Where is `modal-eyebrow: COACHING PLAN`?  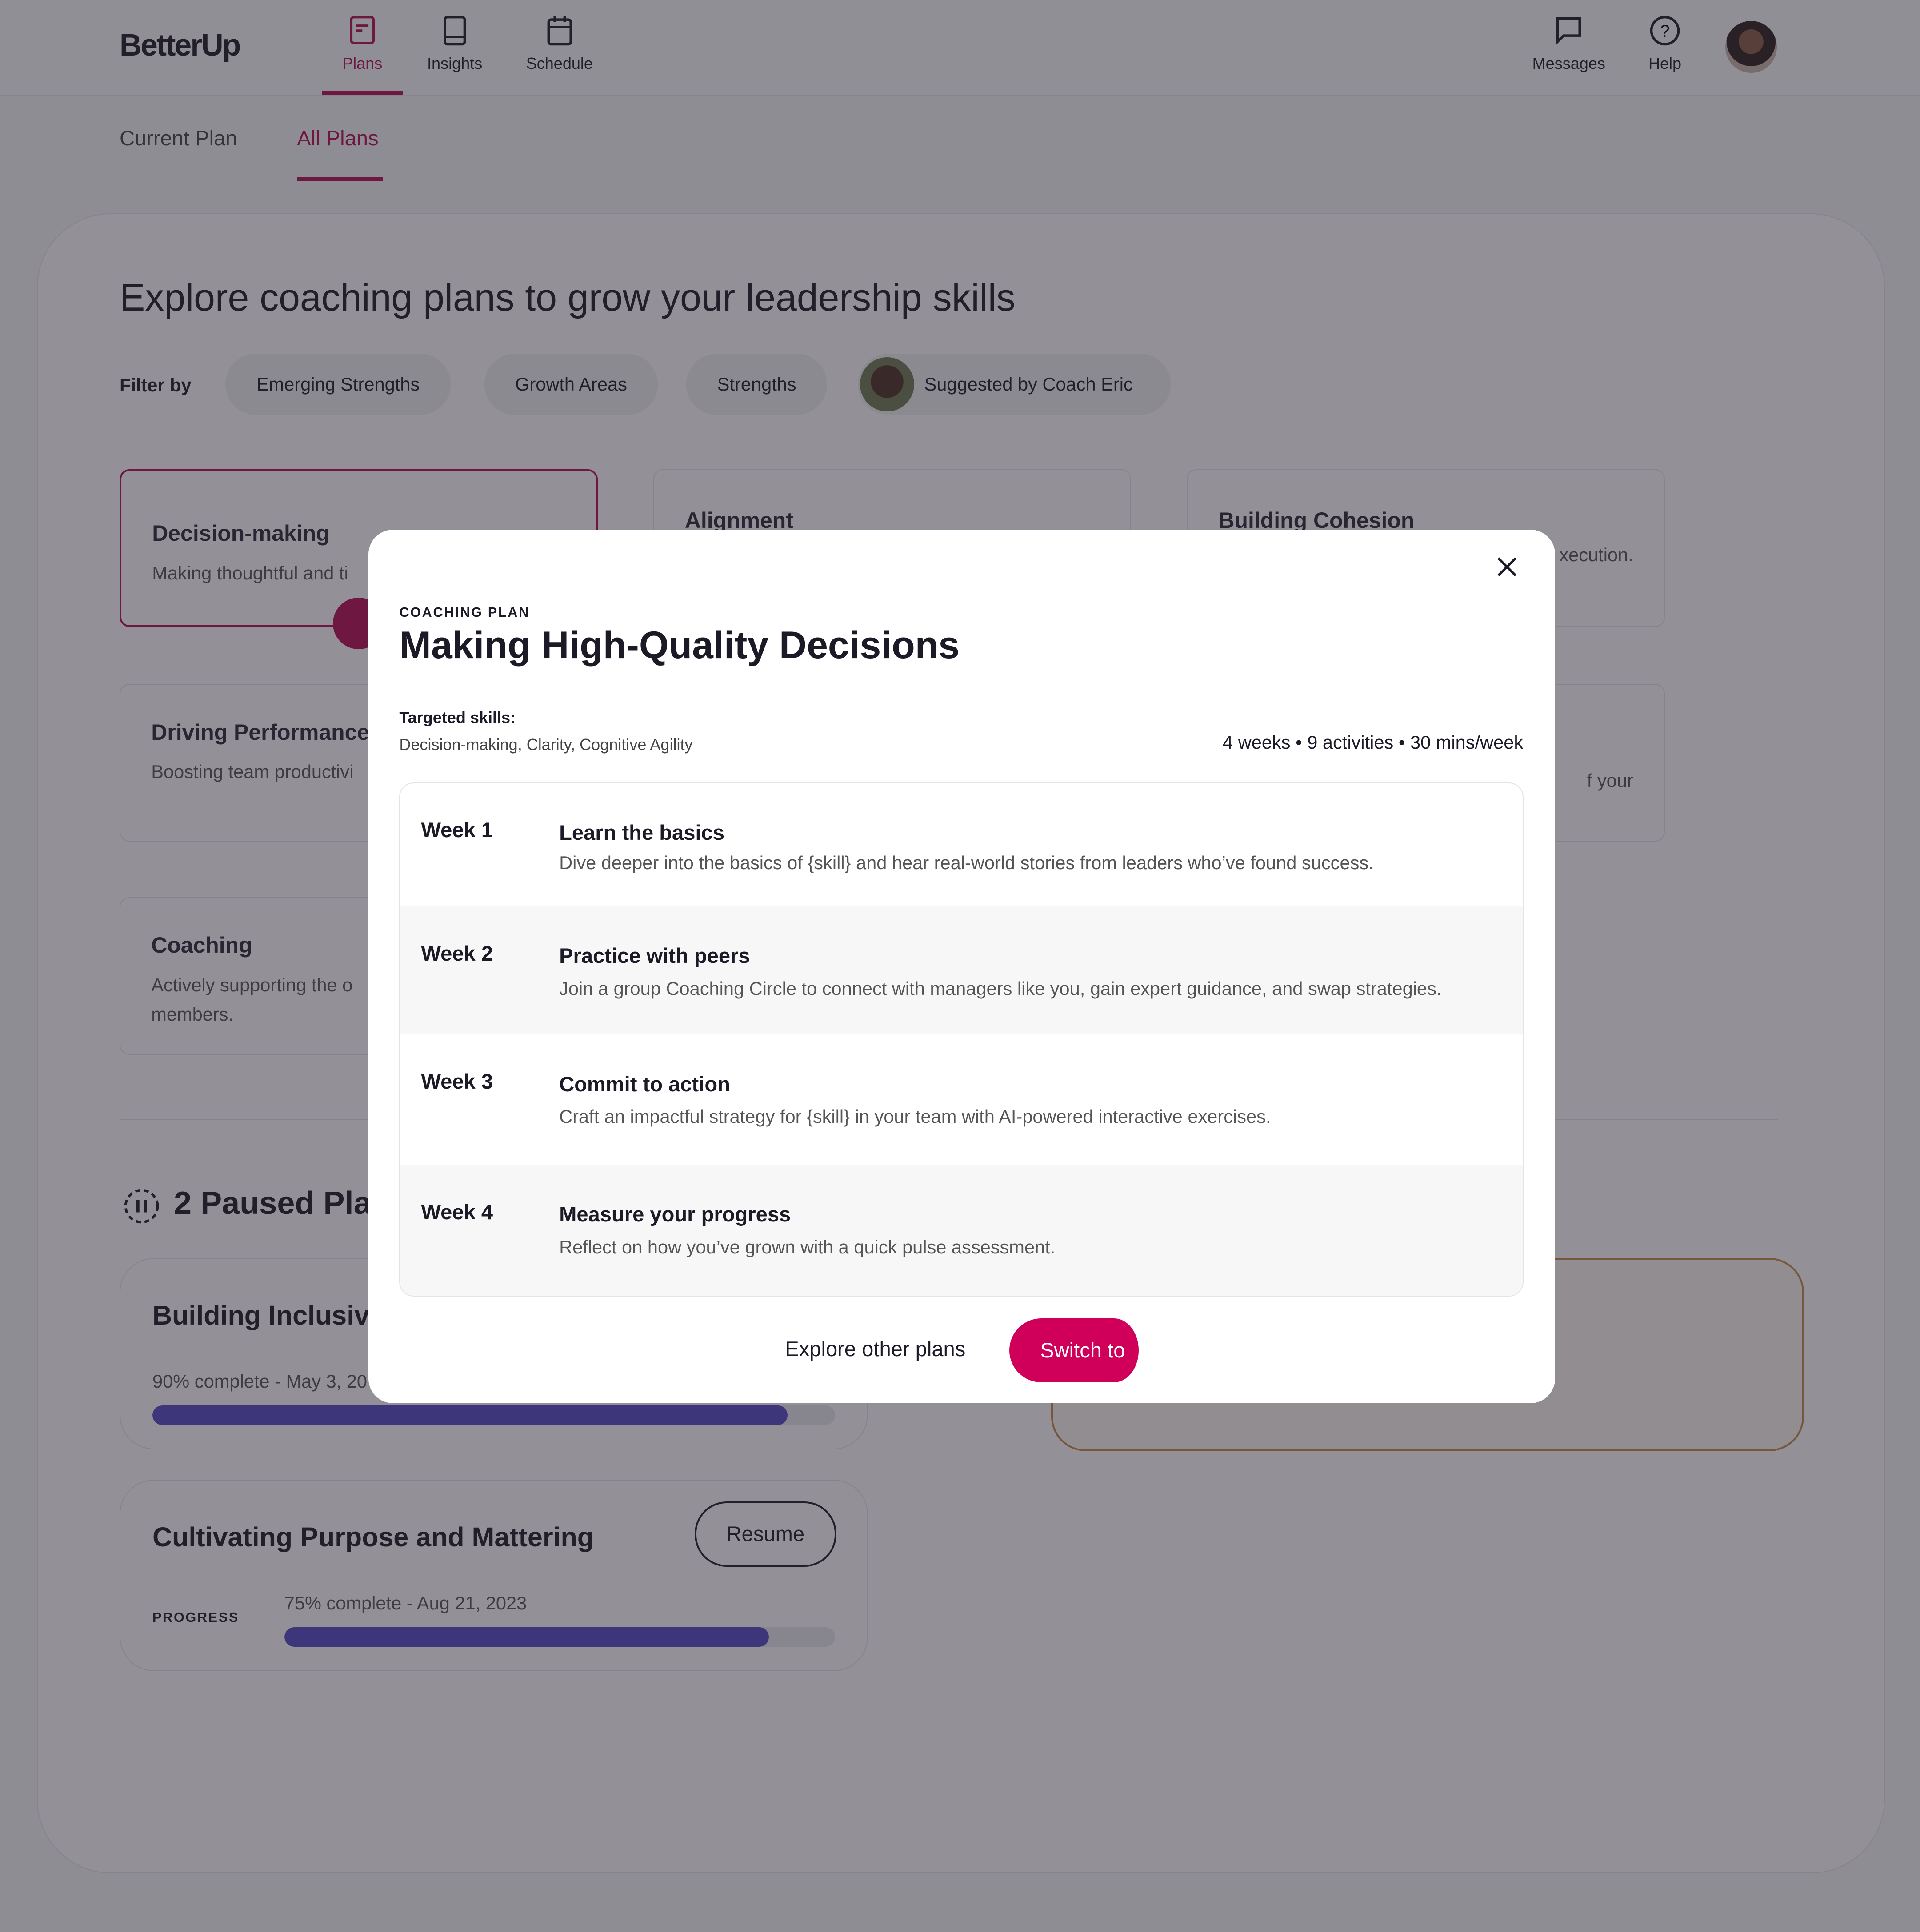 modal-eyebrow: COACHING PLAN is located at coordinates (464, 612).